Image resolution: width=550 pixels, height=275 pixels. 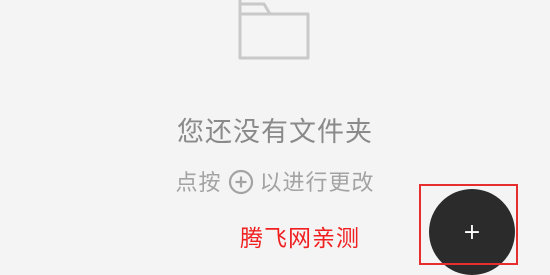 I want to click on plus-icon: +, so click(x=472, y=232).